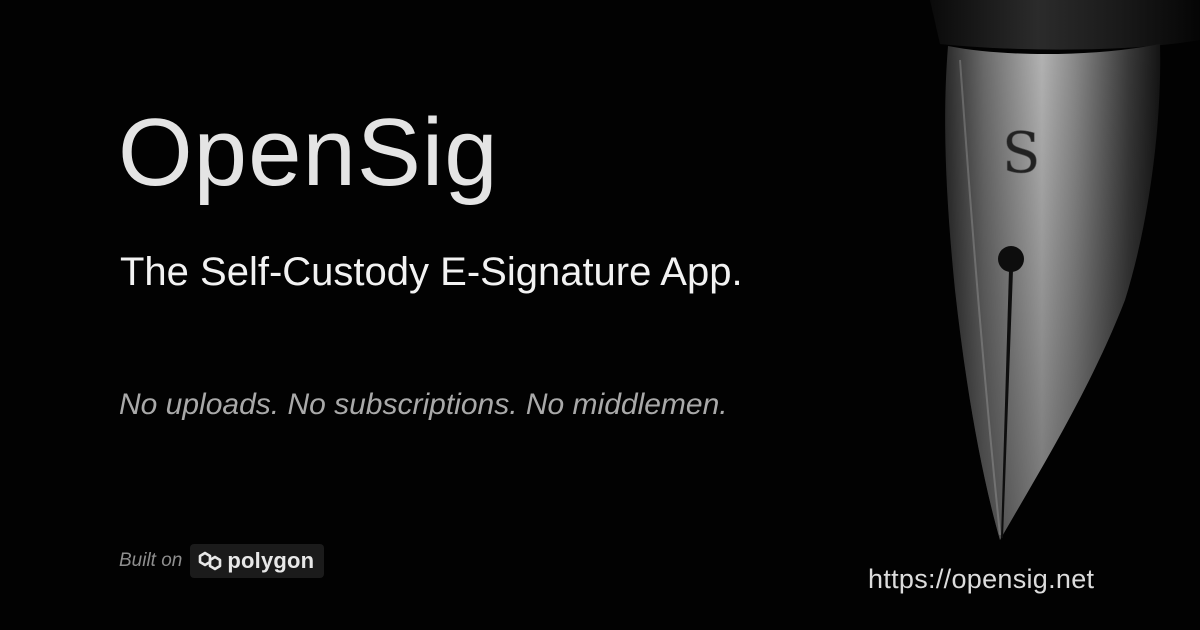 The height and width of the screenshot is (630, 1200). I want to click on built-on-label: Built on, so click(151, 560).